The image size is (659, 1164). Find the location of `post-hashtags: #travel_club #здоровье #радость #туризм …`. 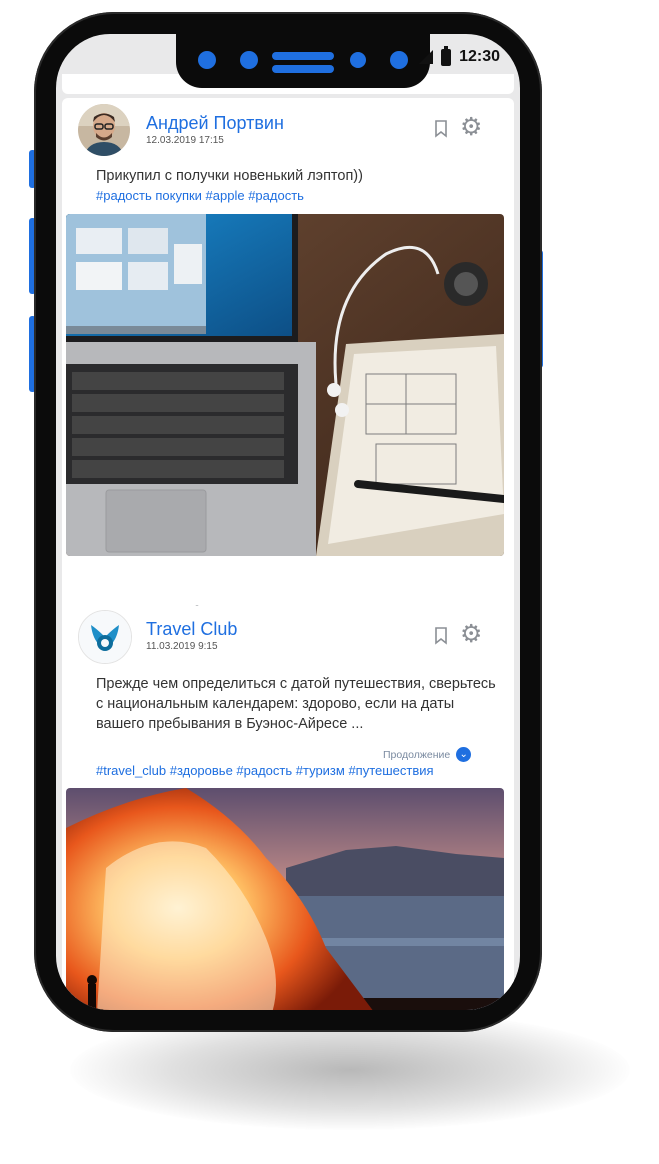

post-hashtags: #travel_club #здоровье #радость #туризм … is located at coordinates (265, 770).